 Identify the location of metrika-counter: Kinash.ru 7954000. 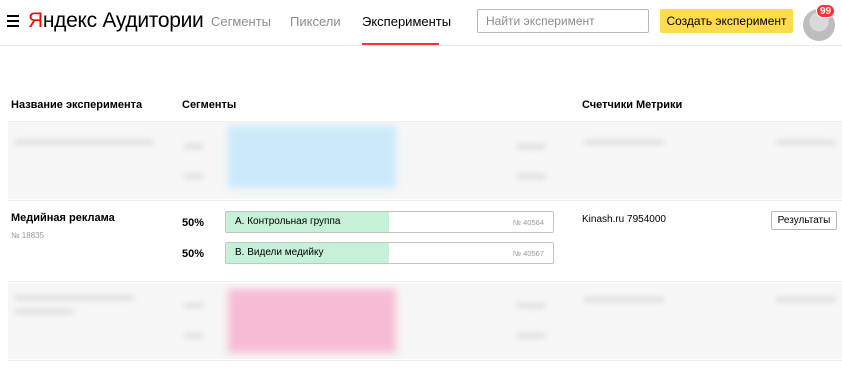
(624, 219).